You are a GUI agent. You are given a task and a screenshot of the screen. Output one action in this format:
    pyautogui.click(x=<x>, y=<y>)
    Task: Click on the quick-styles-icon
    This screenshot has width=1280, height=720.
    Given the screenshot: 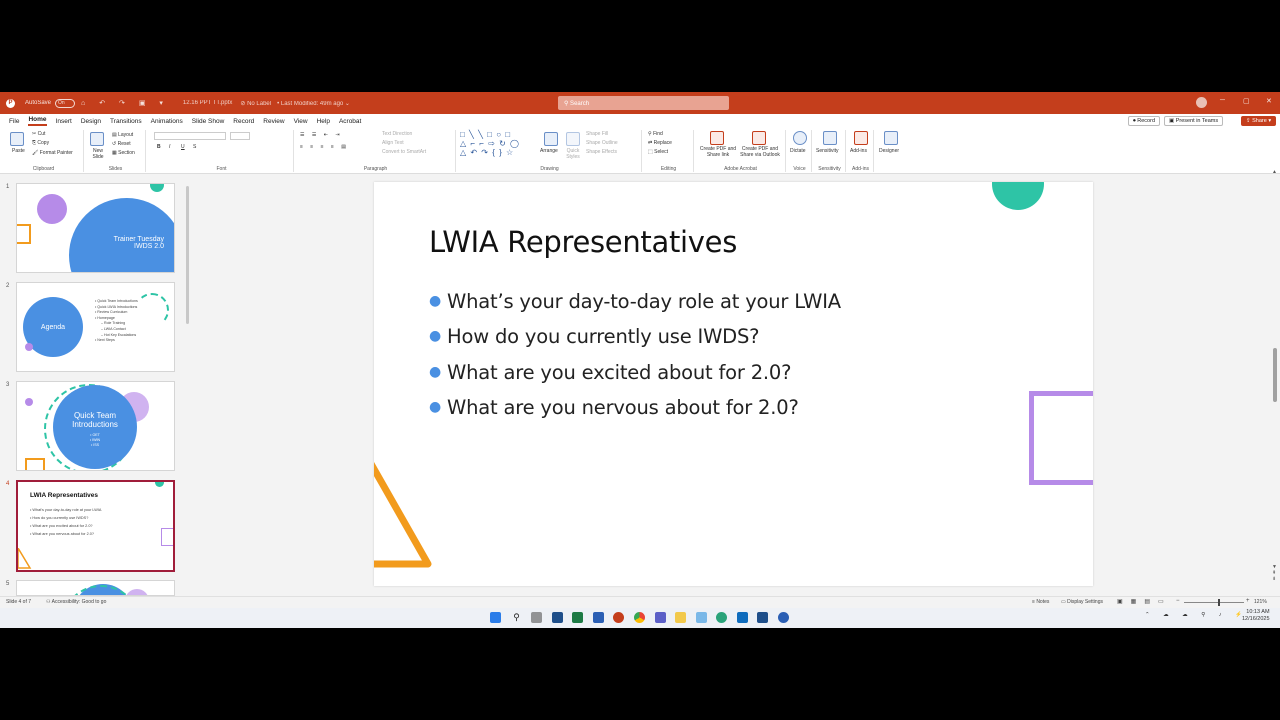 What is the action you would take?
    pyautogui.click(x=573, y=139)
    